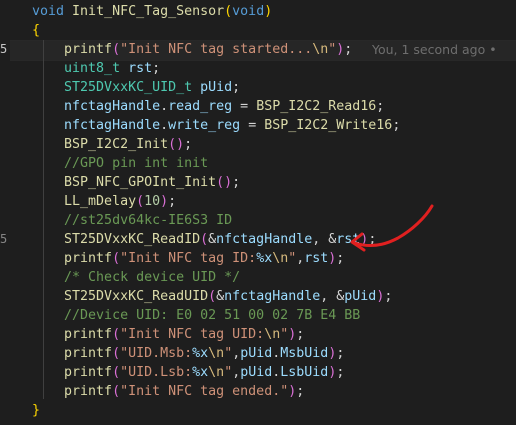  I want to click on red-annotation-arrow, so click(392, 228).